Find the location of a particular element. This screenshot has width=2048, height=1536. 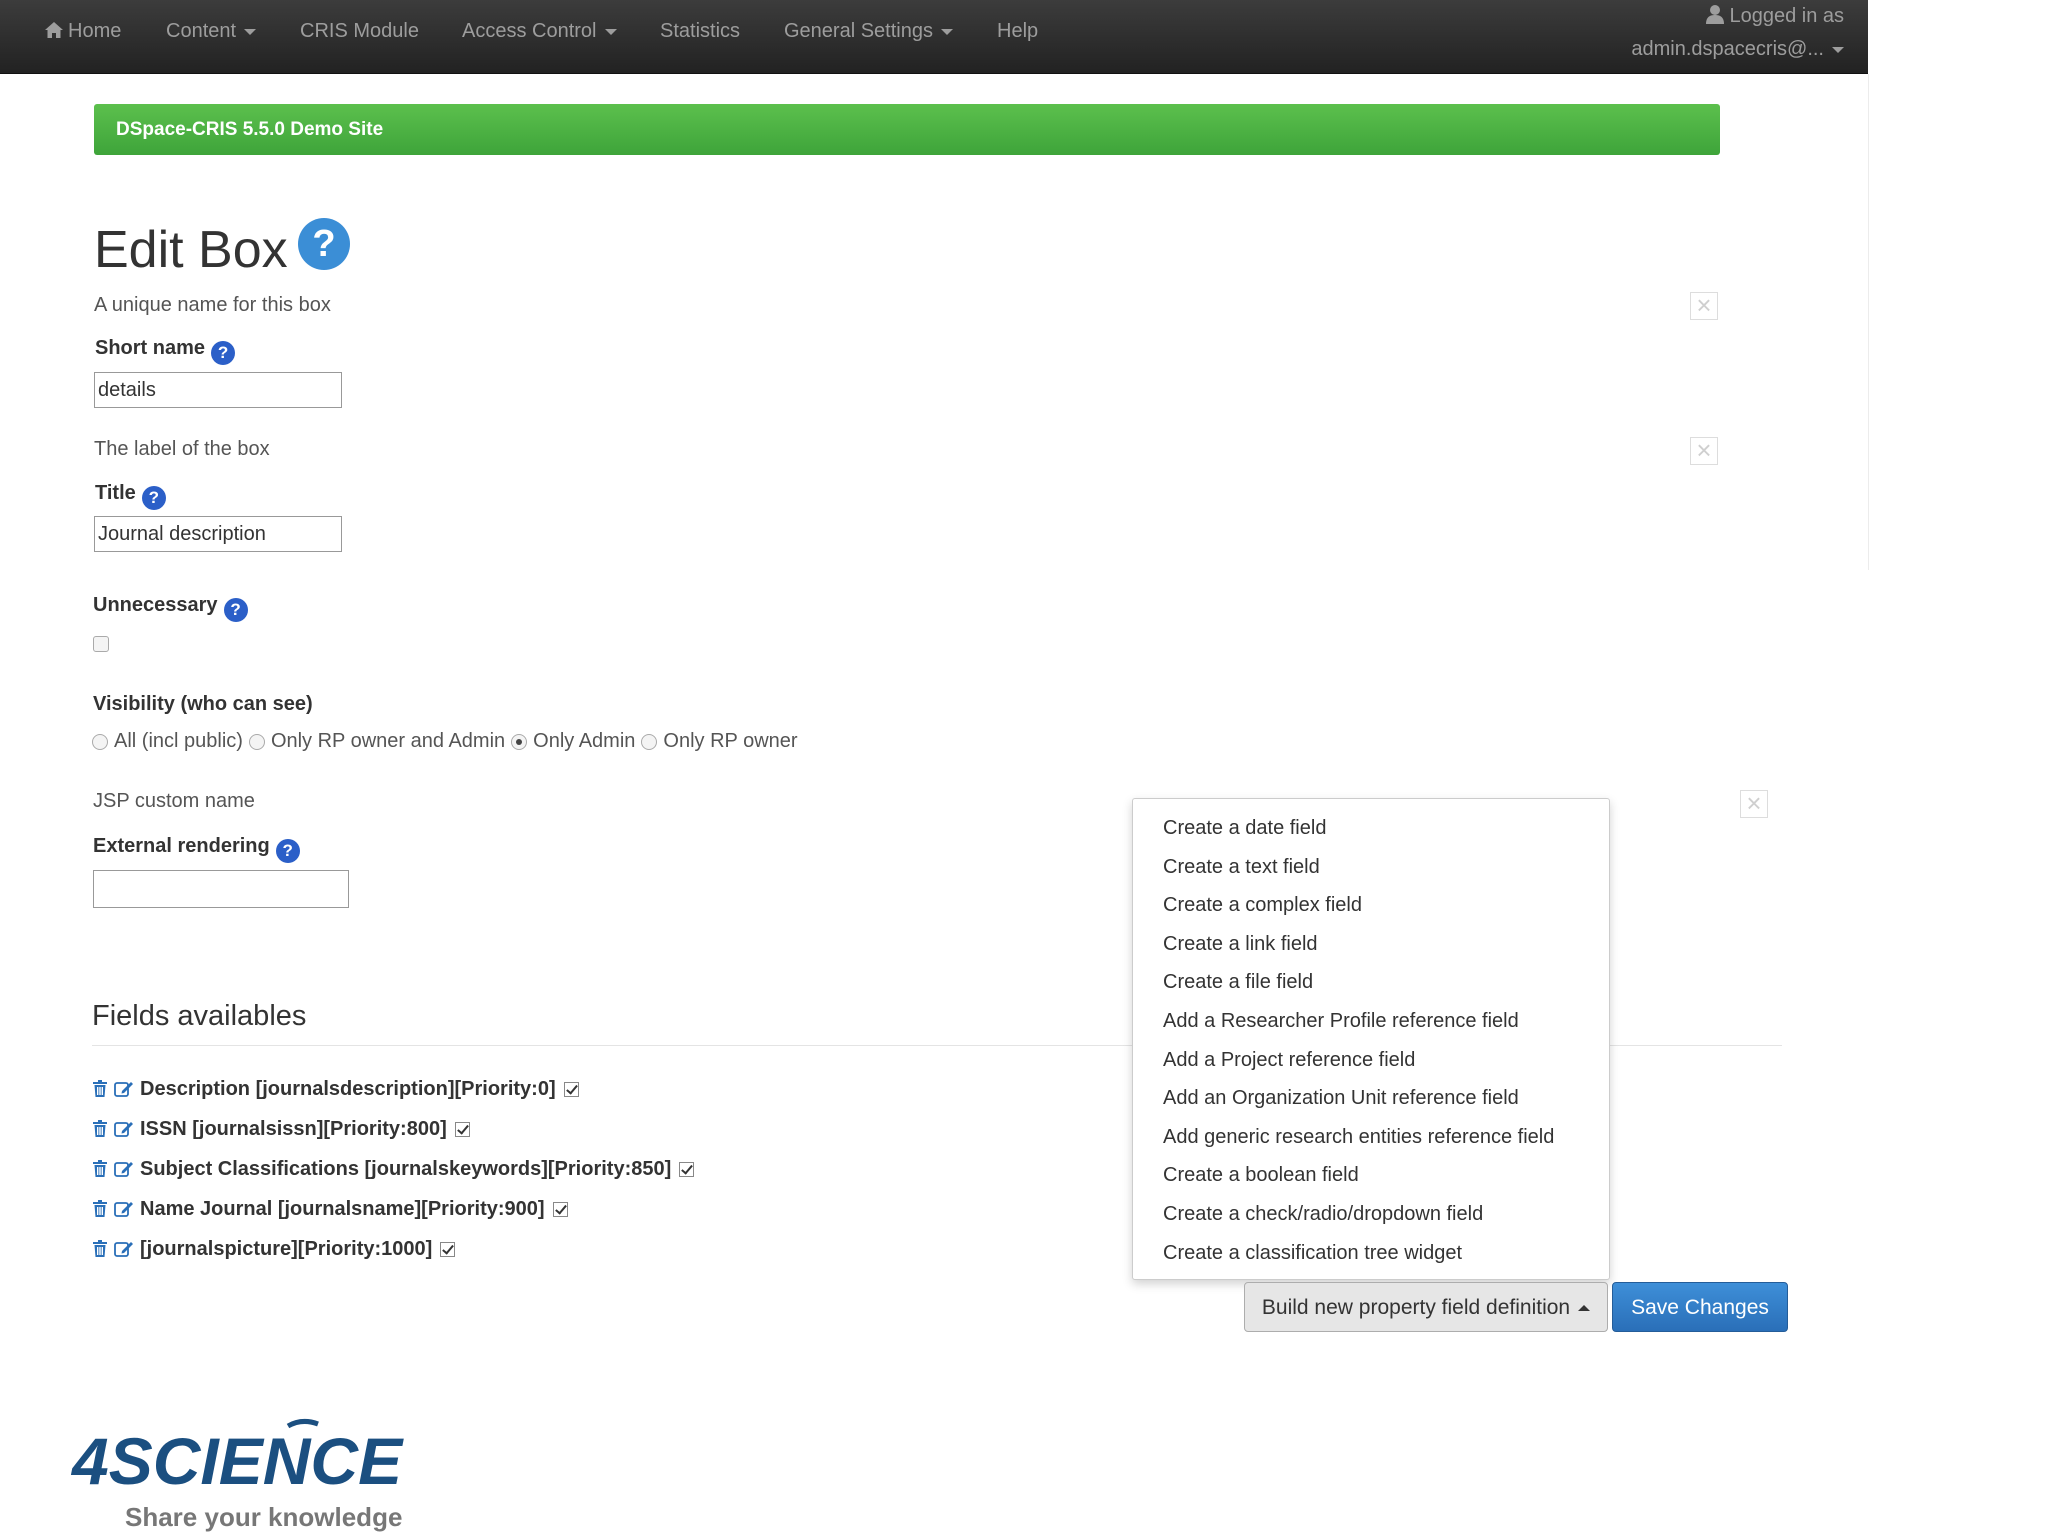

menu-item-create-complex-field: Create a complex field is located at coordinates (1371, 905).